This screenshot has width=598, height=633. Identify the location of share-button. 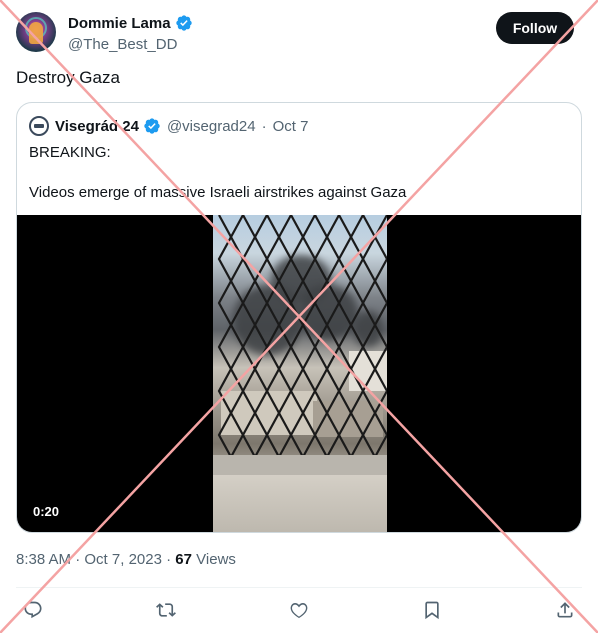
(565, 610).